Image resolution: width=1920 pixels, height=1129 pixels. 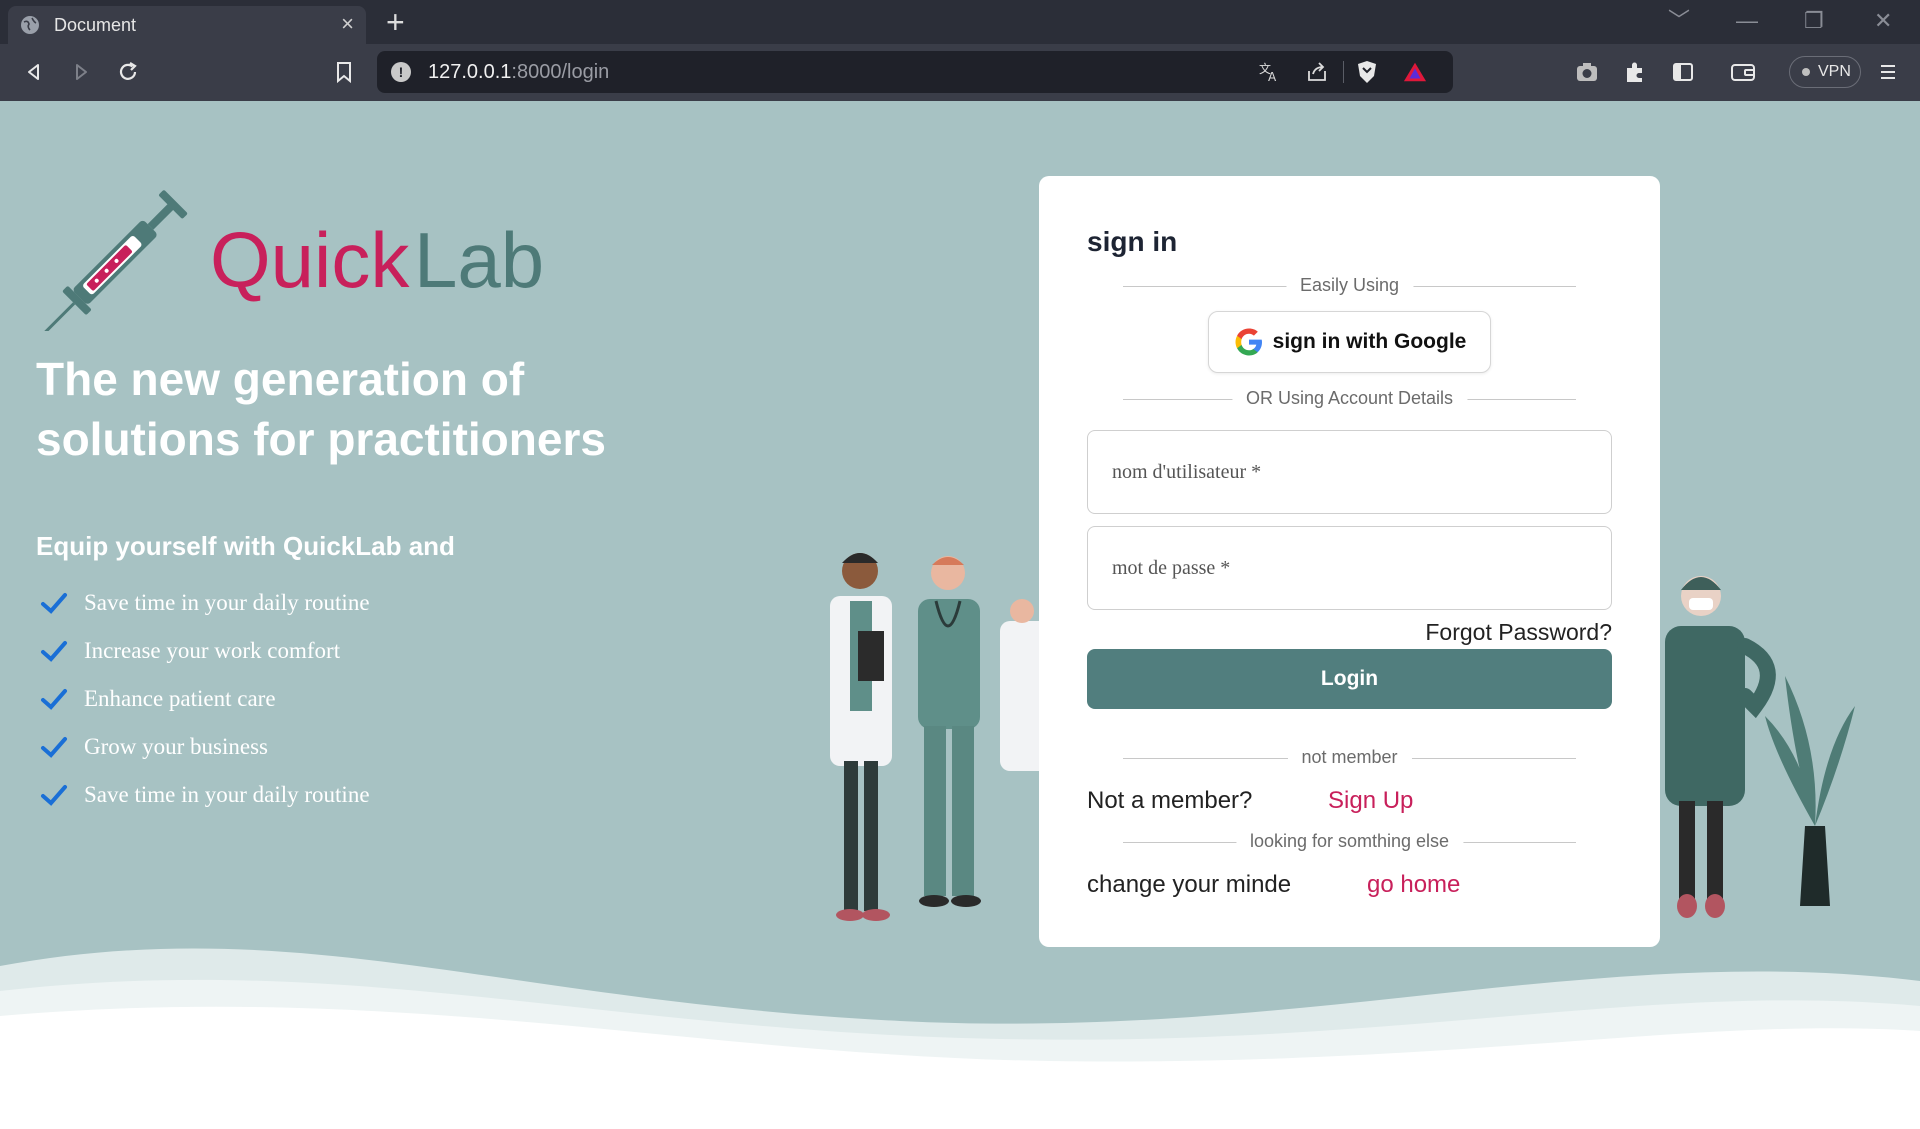 What do you see at coordinates (1635, 72) in the screenshot?
I see `extensions-icon` at bounding box center [1635, 72].